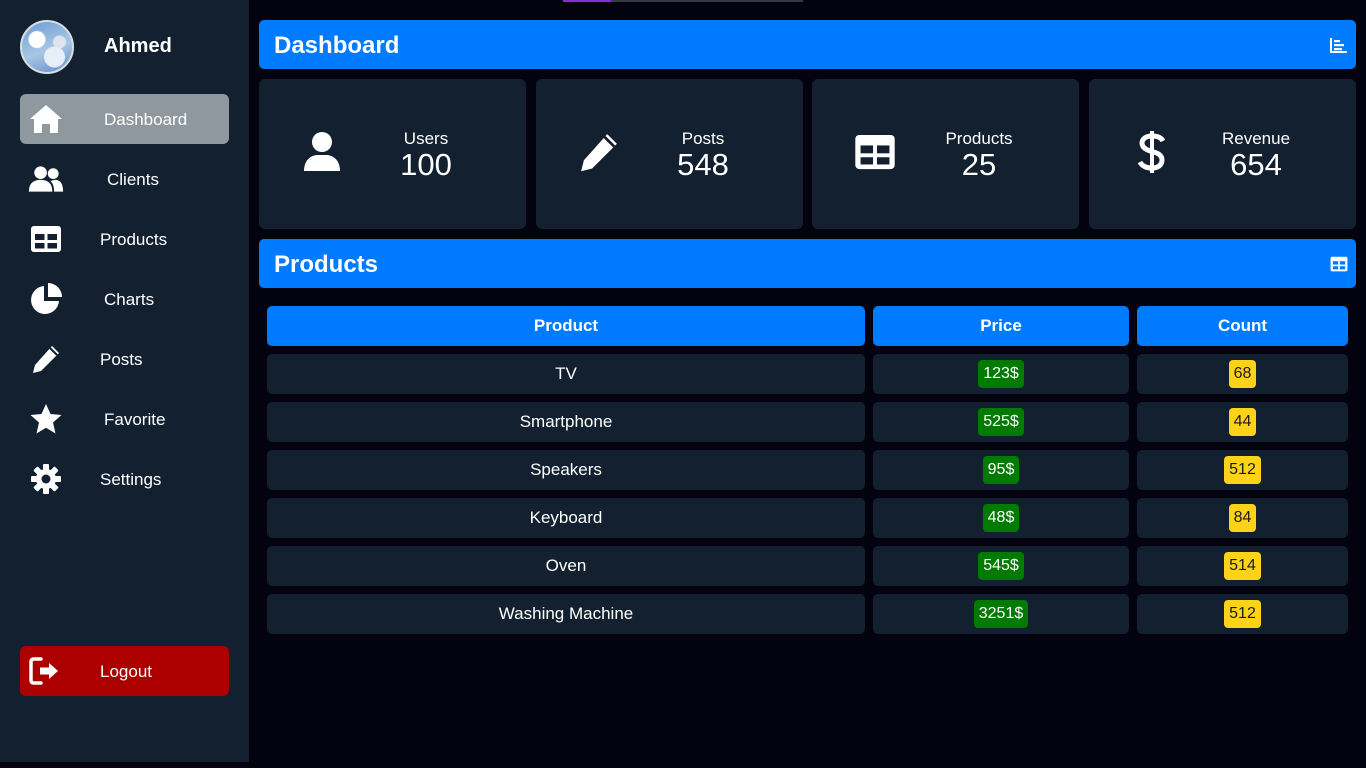  Describe the element at coordinates (47, 47) in the screenshot. I see `avatar` at that location.